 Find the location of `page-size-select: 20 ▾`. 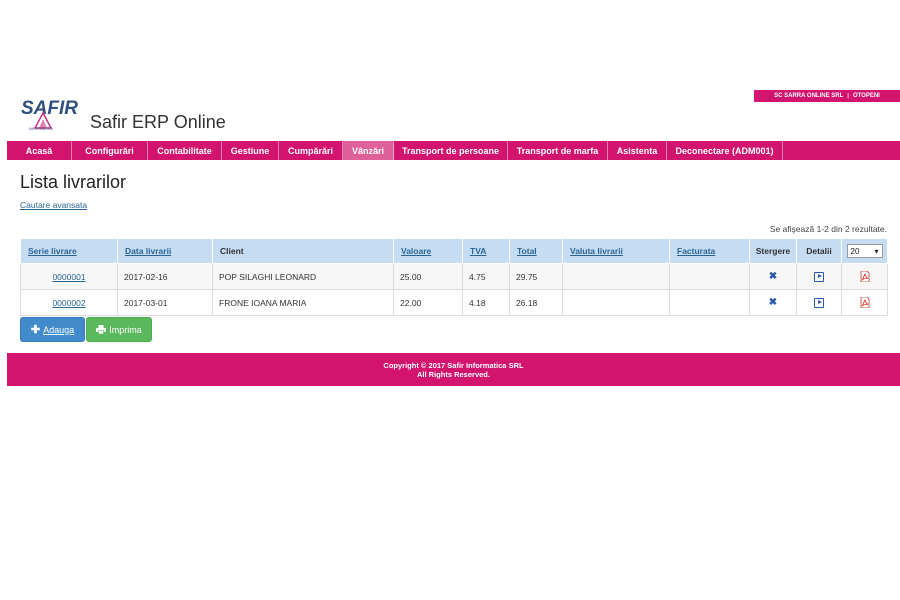

page-size-select: 20 ▾ is located at coordinates (864, 251).